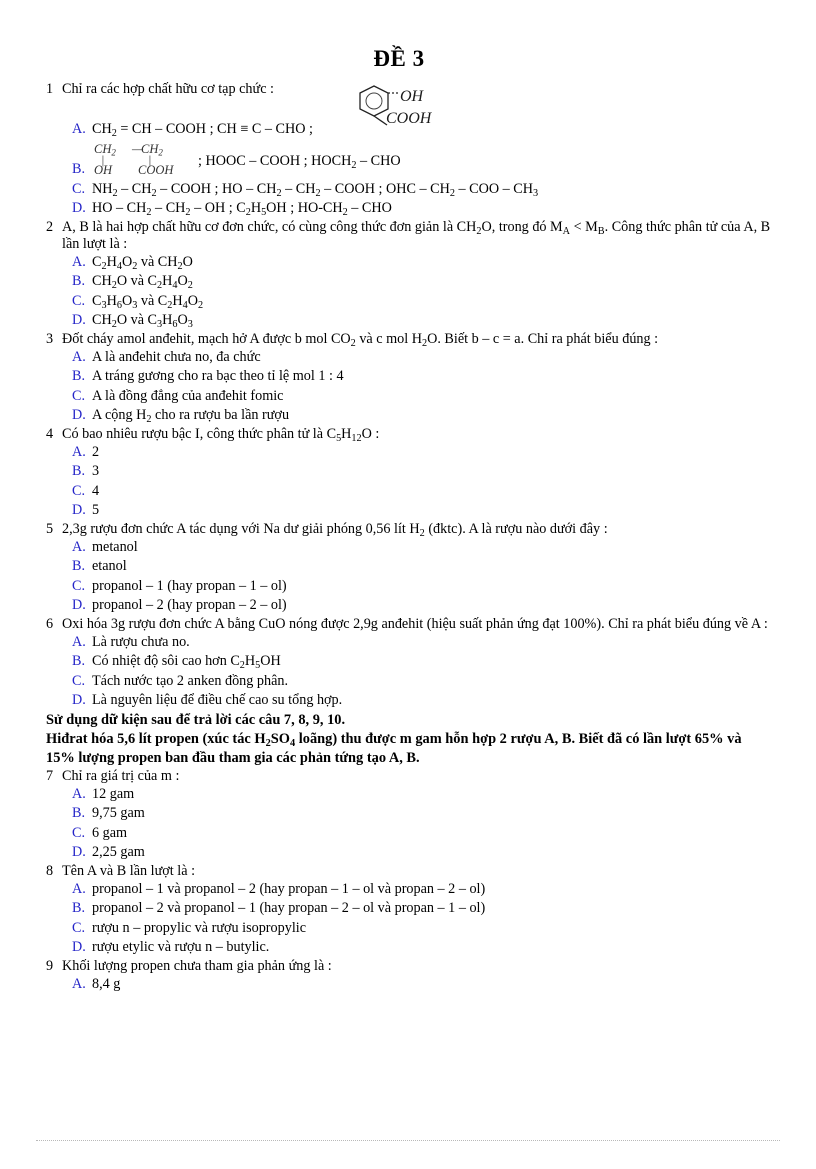  I want to click on option-item: C. A là đồng đẳng của anđehit fomic, so click(408, 397).